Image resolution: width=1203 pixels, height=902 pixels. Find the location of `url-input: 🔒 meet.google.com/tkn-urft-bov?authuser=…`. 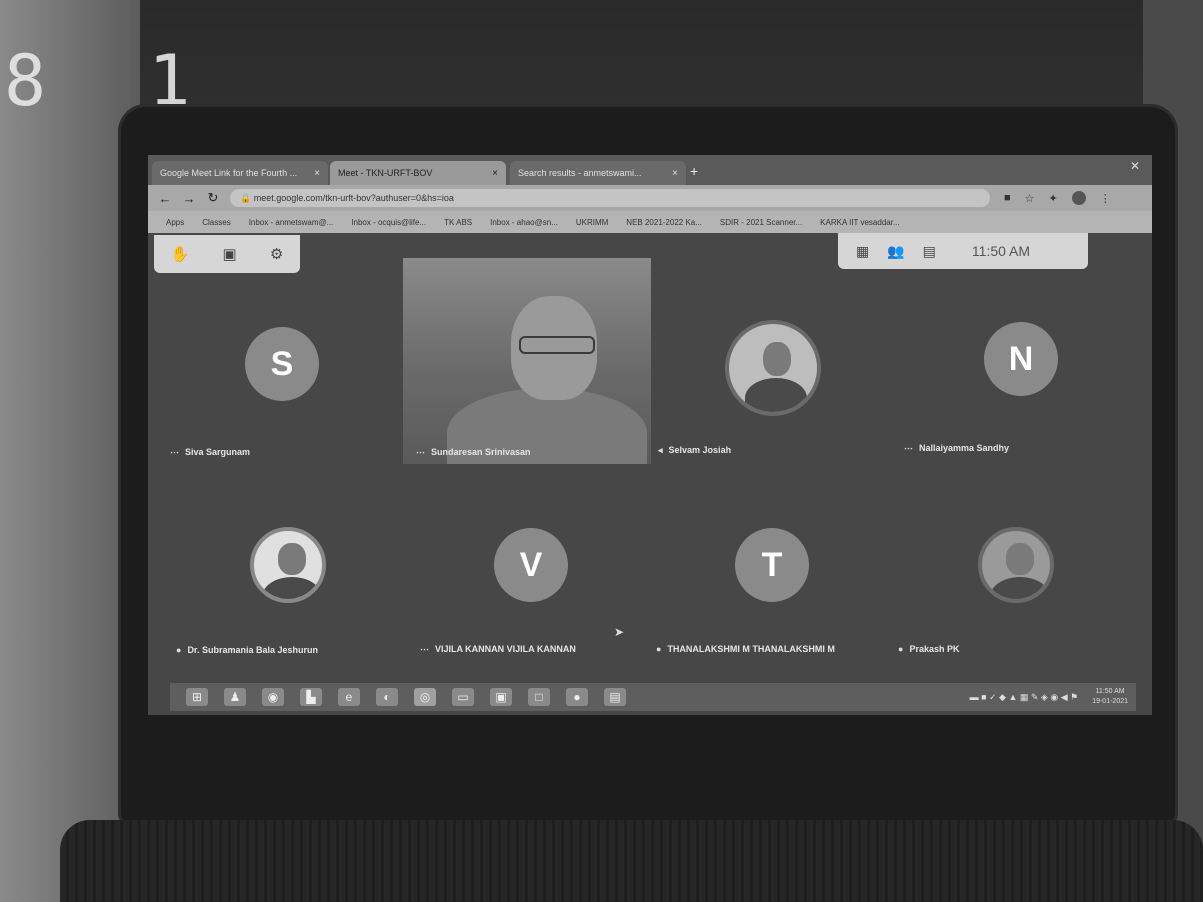

url-input: 🔒 meet.google.com/tkn-urft-bov?authuser=… is located at coordinates (610, 198).